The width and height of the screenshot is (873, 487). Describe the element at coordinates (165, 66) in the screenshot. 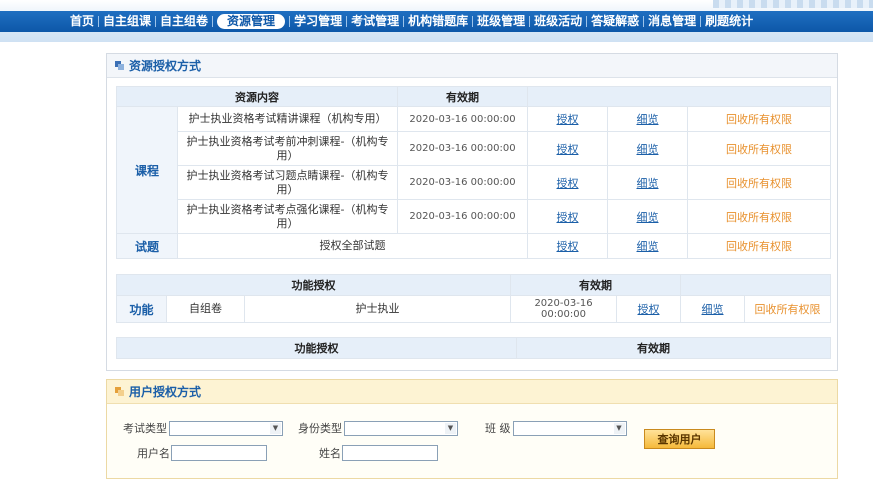

I see `resource-auth-title: 资源授权方式` at that location.